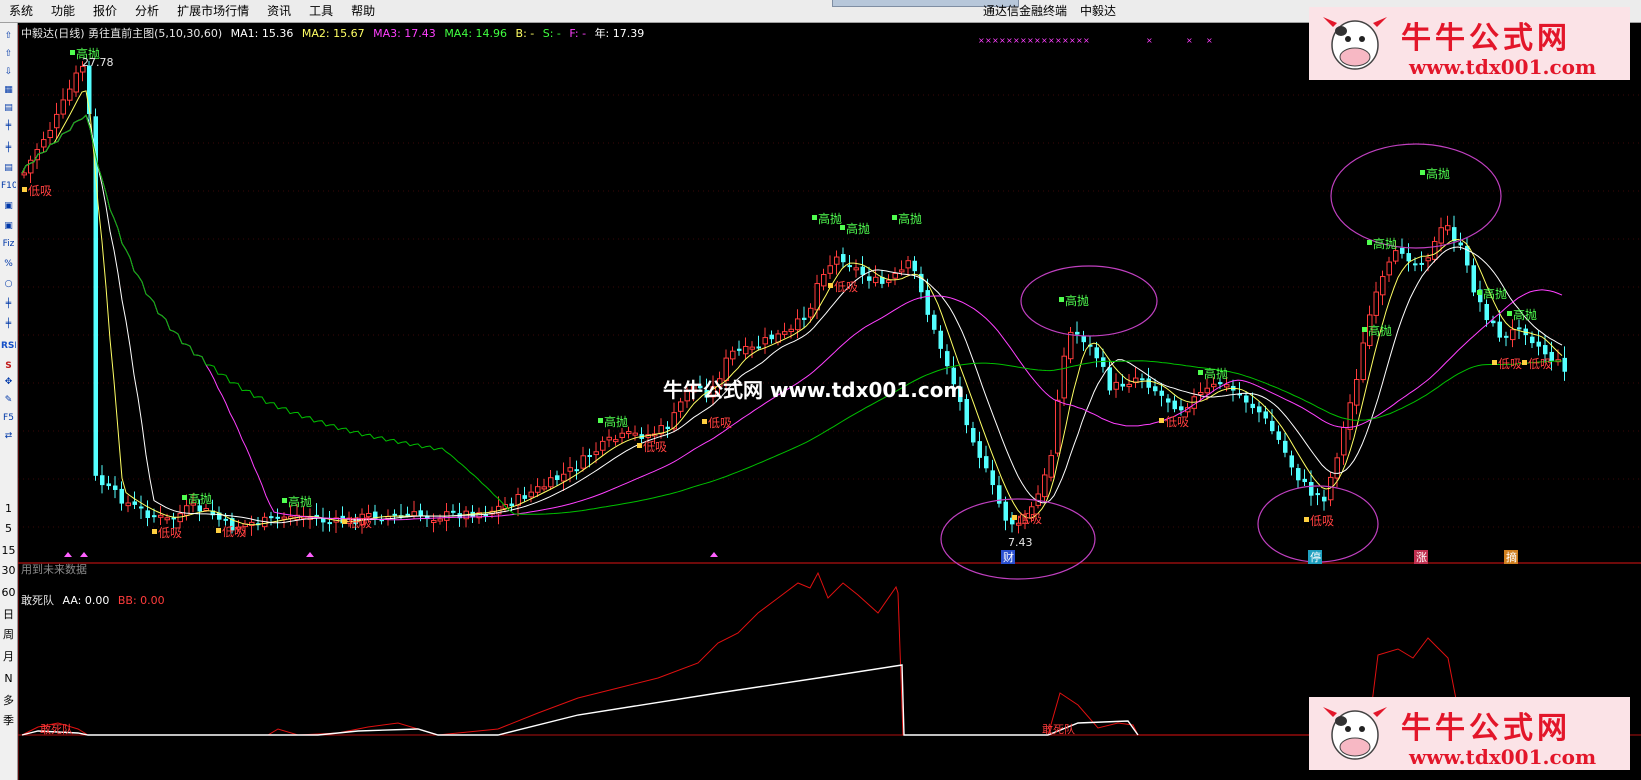  Describe the element at coordinates (8, 592) in the screenshot. I see `period-button-4: 60` at that location.